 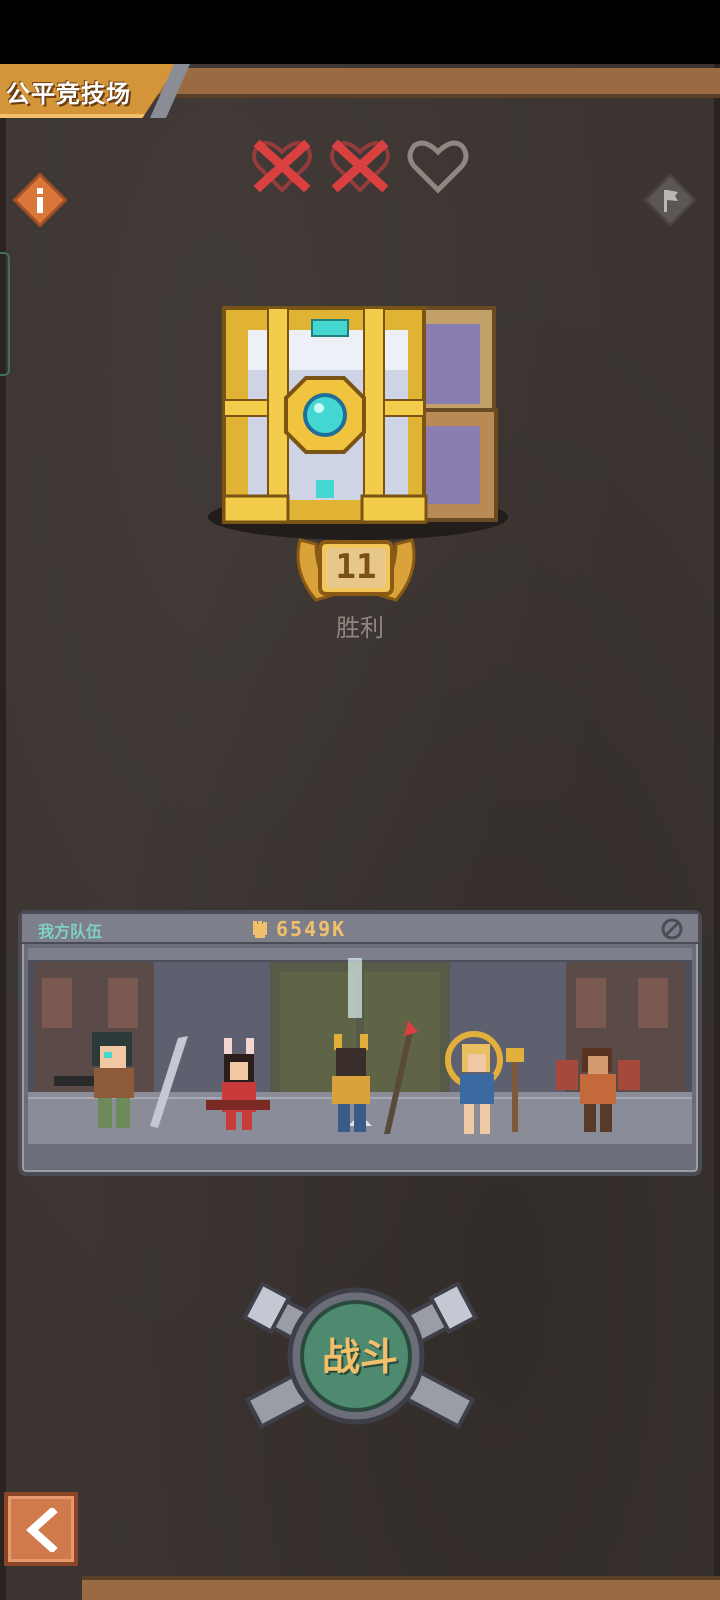 I want to click on chevron-left-icon, so click(x=42, y=1530).